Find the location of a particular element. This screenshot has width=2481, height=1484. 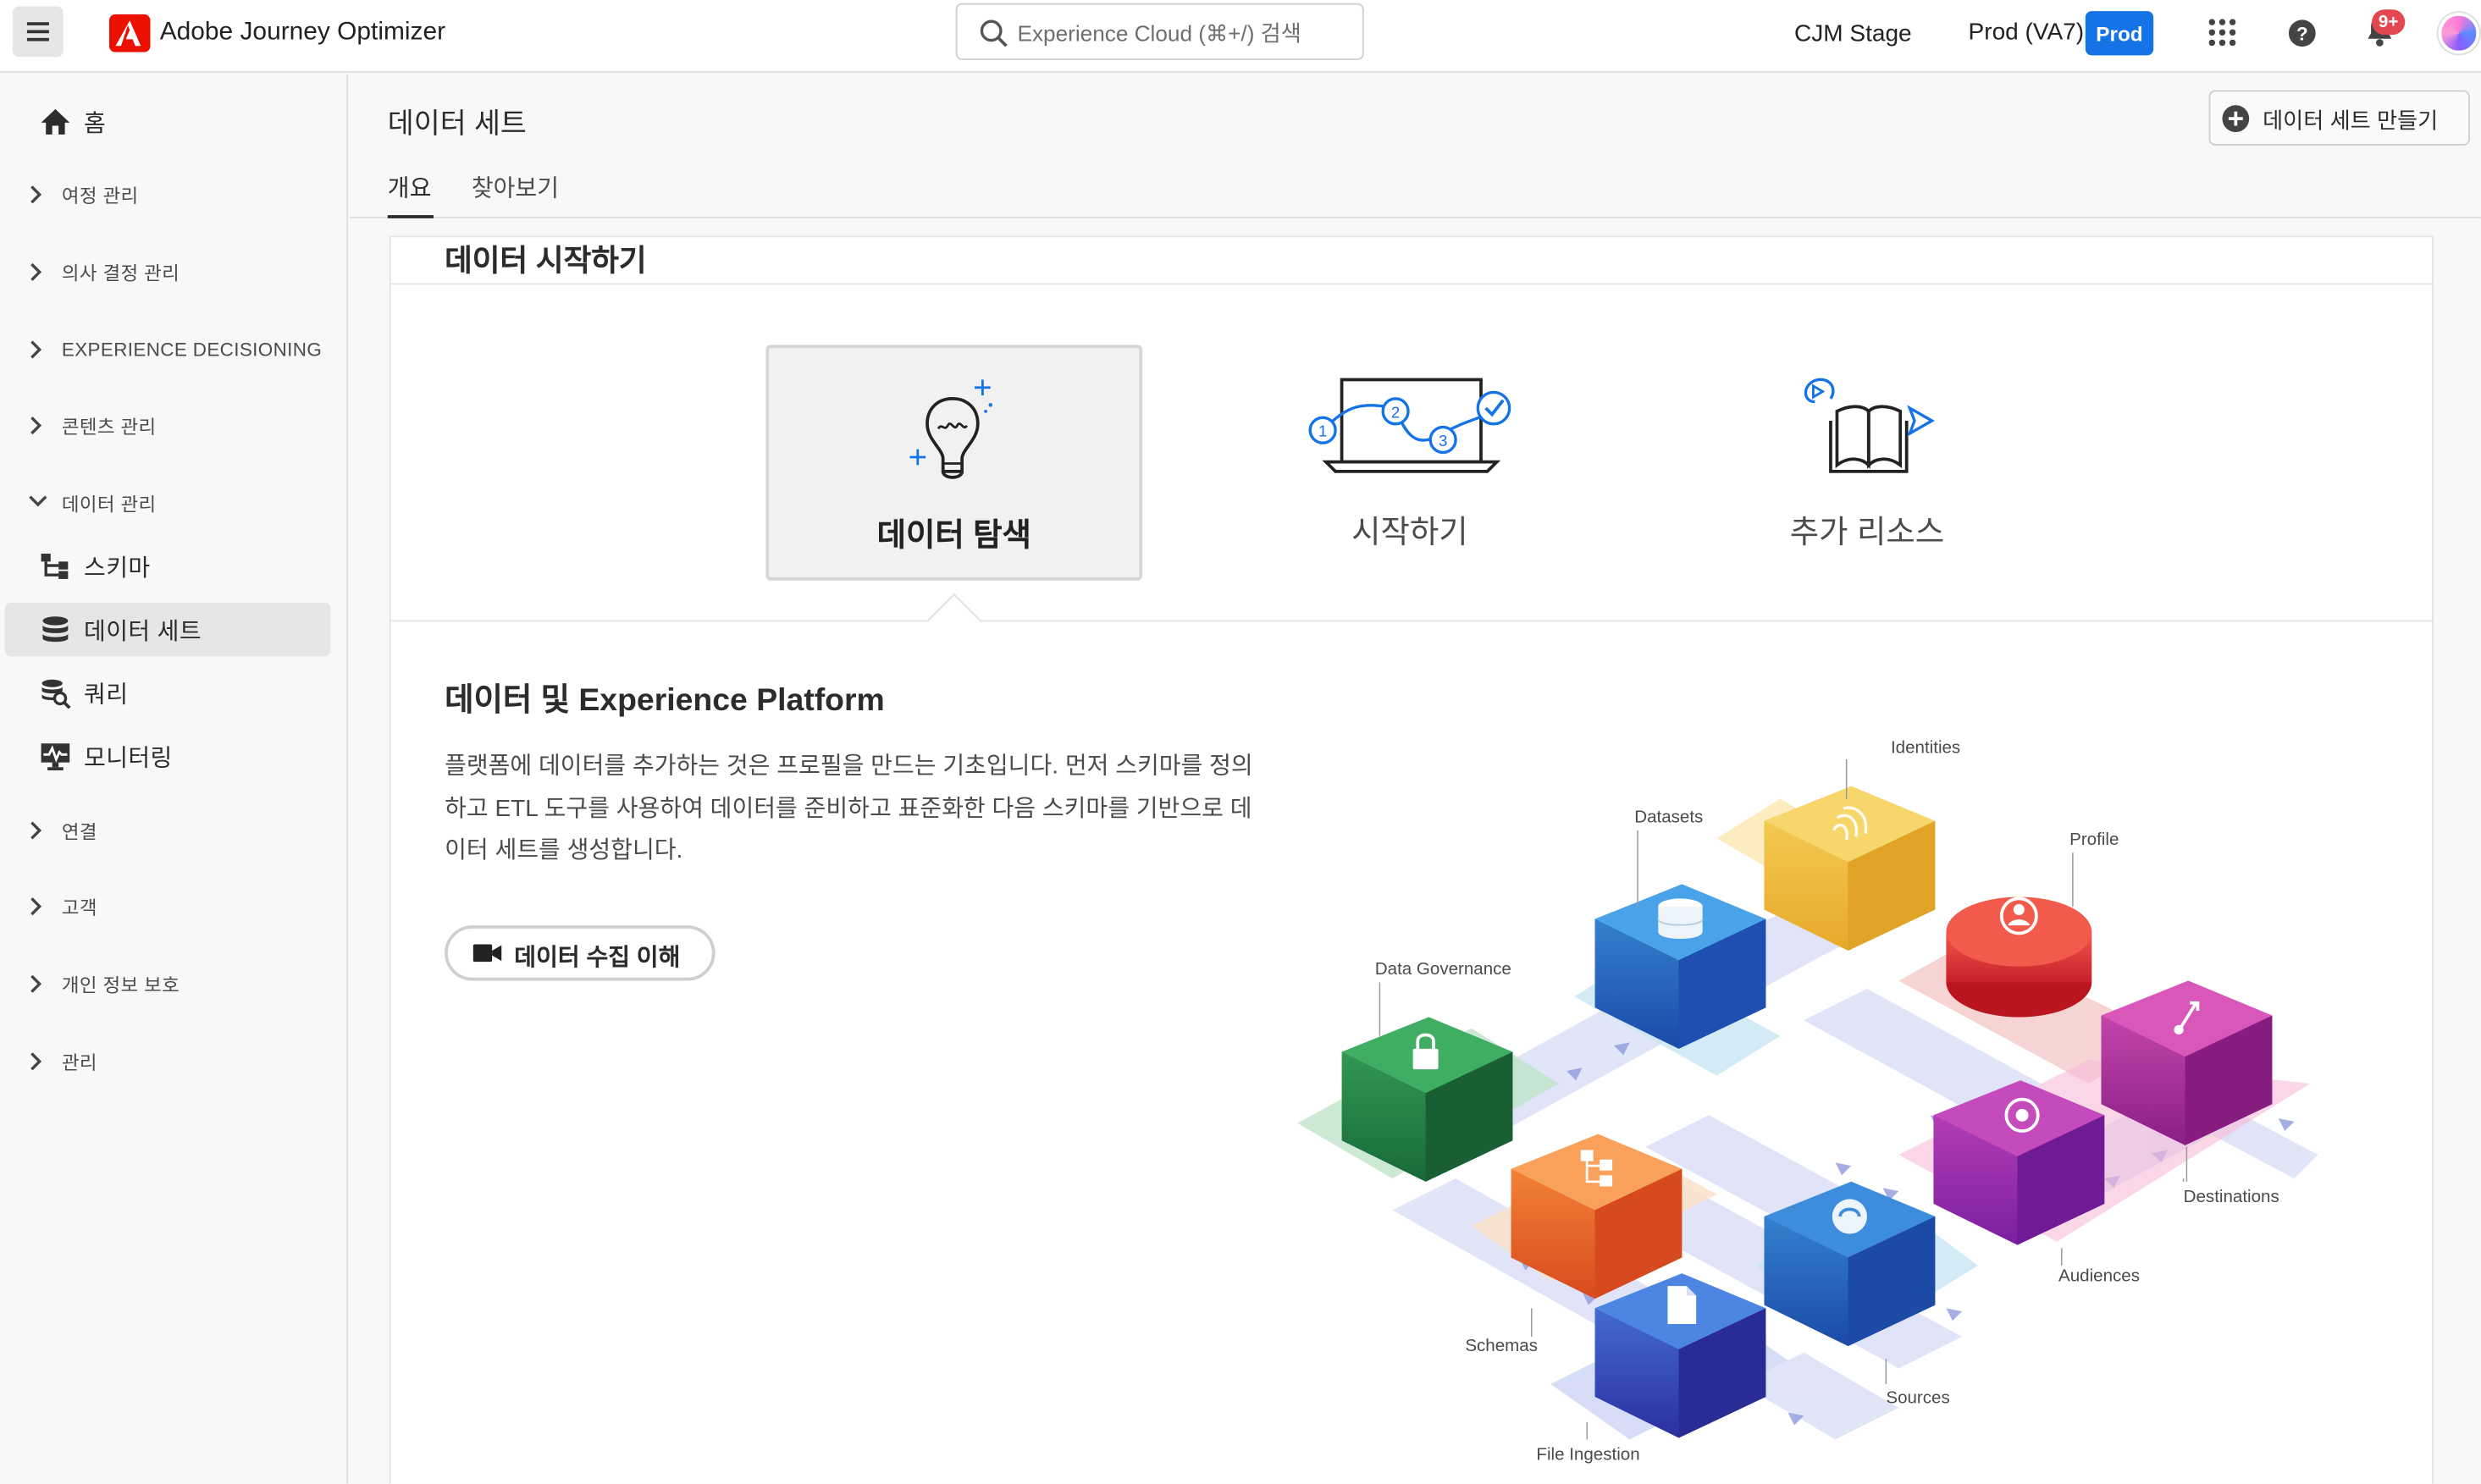

menu-button is located at coordinates (38, 32).